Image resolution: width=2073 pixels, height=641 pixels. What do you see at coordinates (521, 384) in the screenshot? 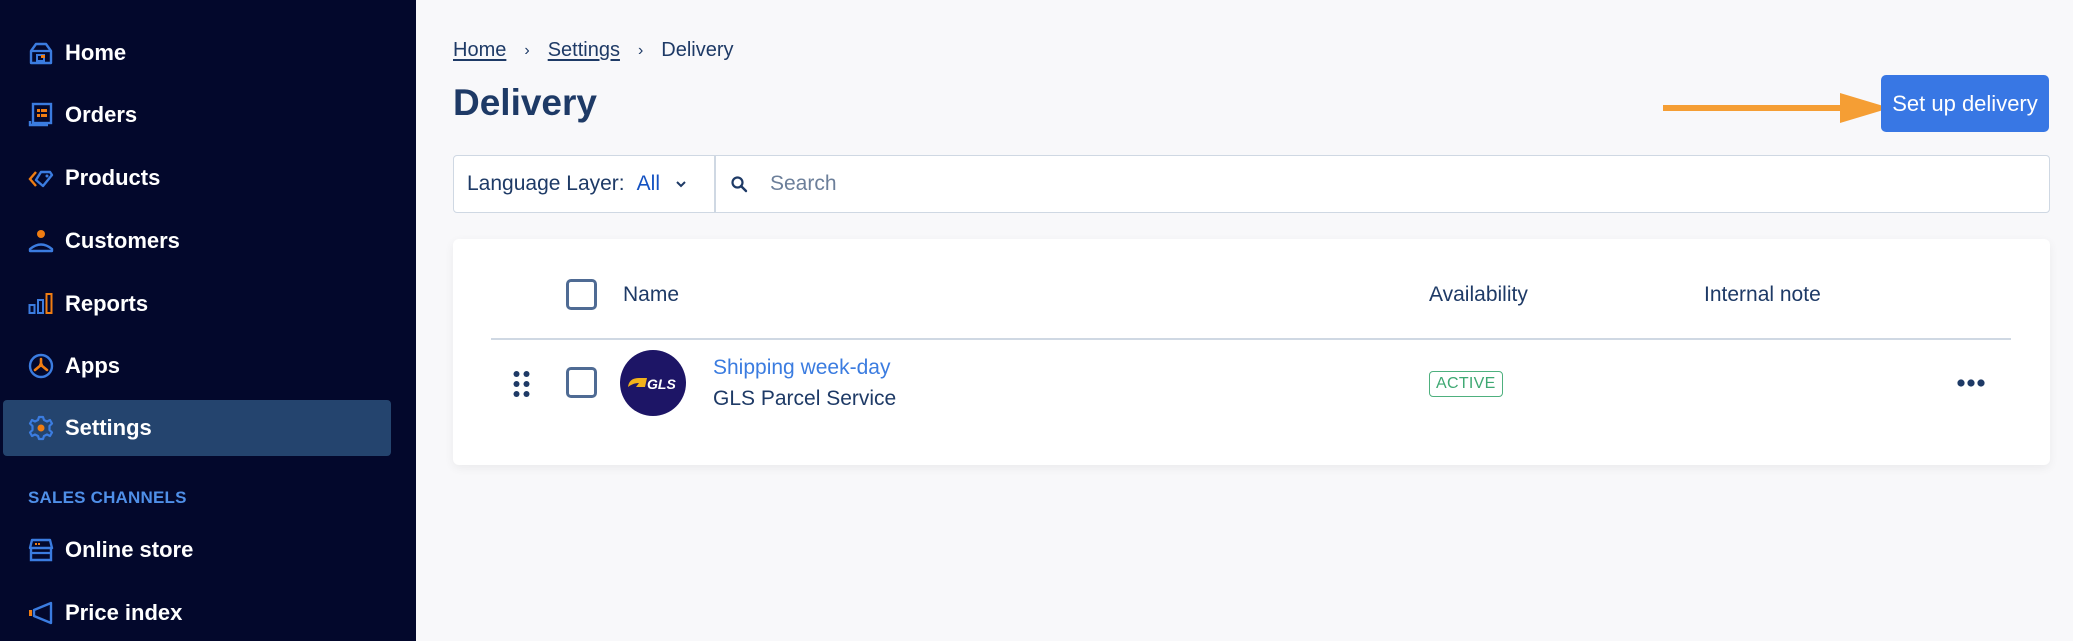
I see `drag-handle-icon` at bounding box center [521, 384].